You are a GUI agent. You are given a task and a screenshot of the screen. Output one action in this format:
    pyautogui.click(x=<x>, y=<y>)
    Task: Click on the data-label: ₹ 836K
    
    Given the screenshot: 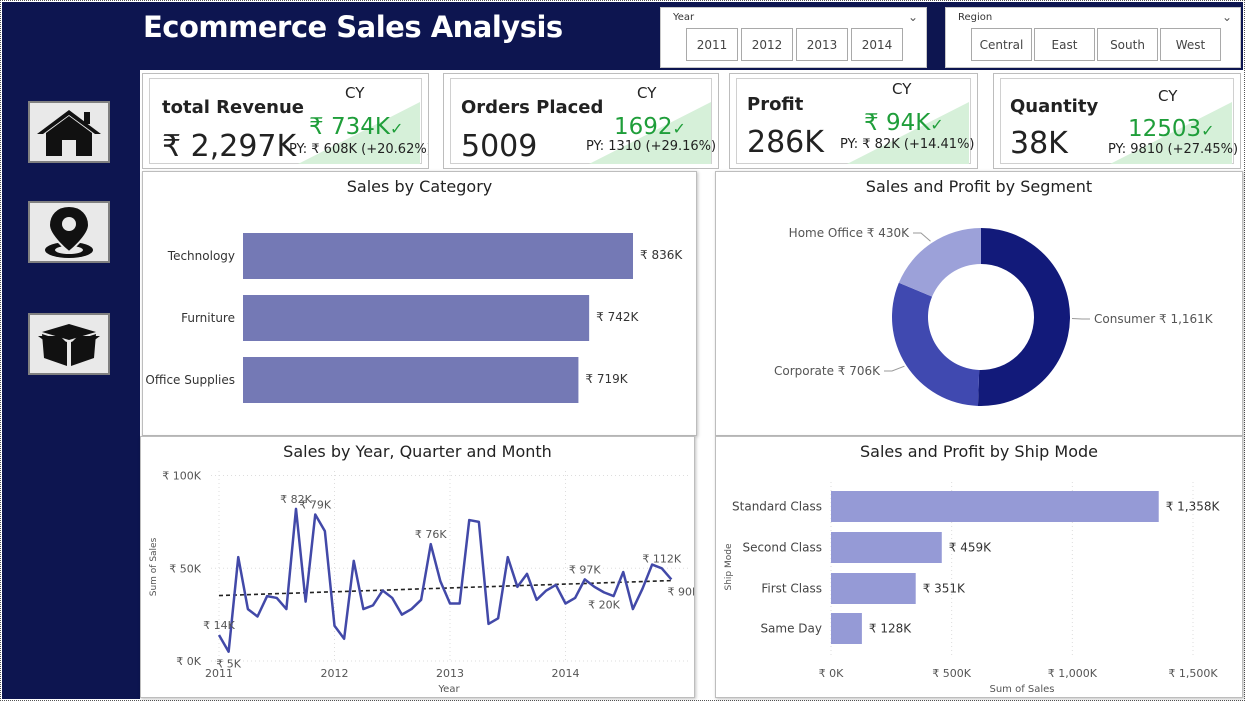 What is the action you would take?
    pyautogui.click(x=661, y=255)
    